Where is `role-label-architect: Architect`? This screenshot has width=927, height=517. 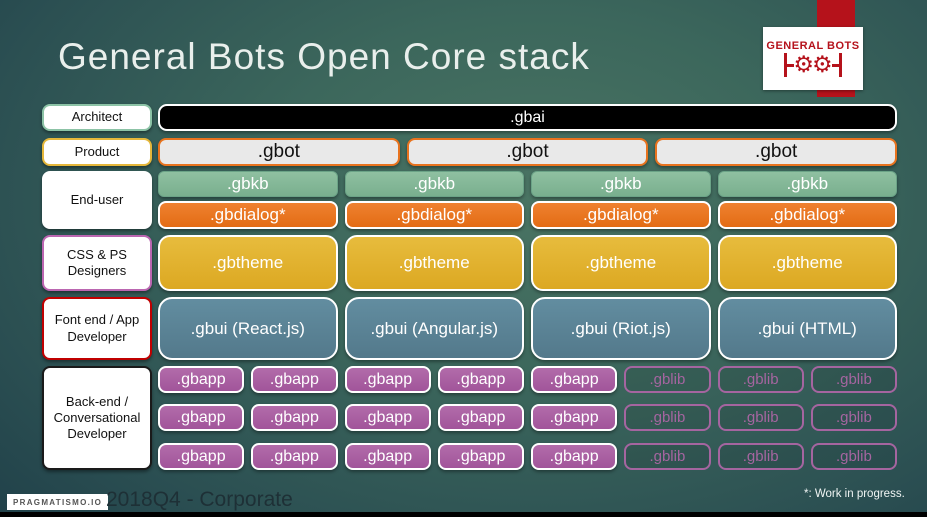
role-label-architect: Architect is located at coordinates (97, 117).